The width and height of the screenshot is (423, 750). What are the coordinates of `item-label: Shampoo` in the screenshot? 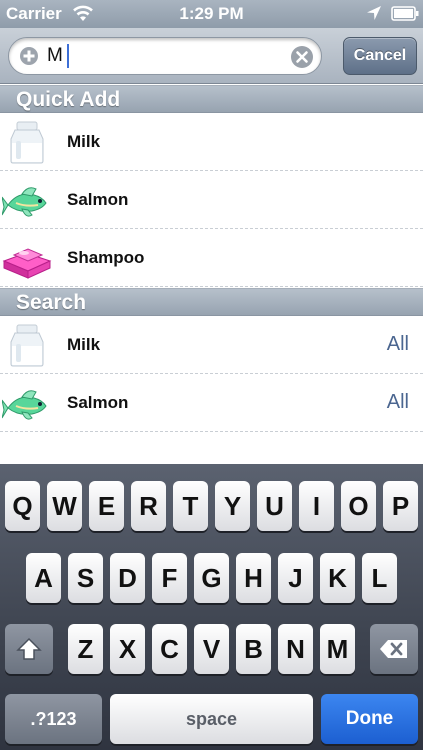 It's located at (106, 257).